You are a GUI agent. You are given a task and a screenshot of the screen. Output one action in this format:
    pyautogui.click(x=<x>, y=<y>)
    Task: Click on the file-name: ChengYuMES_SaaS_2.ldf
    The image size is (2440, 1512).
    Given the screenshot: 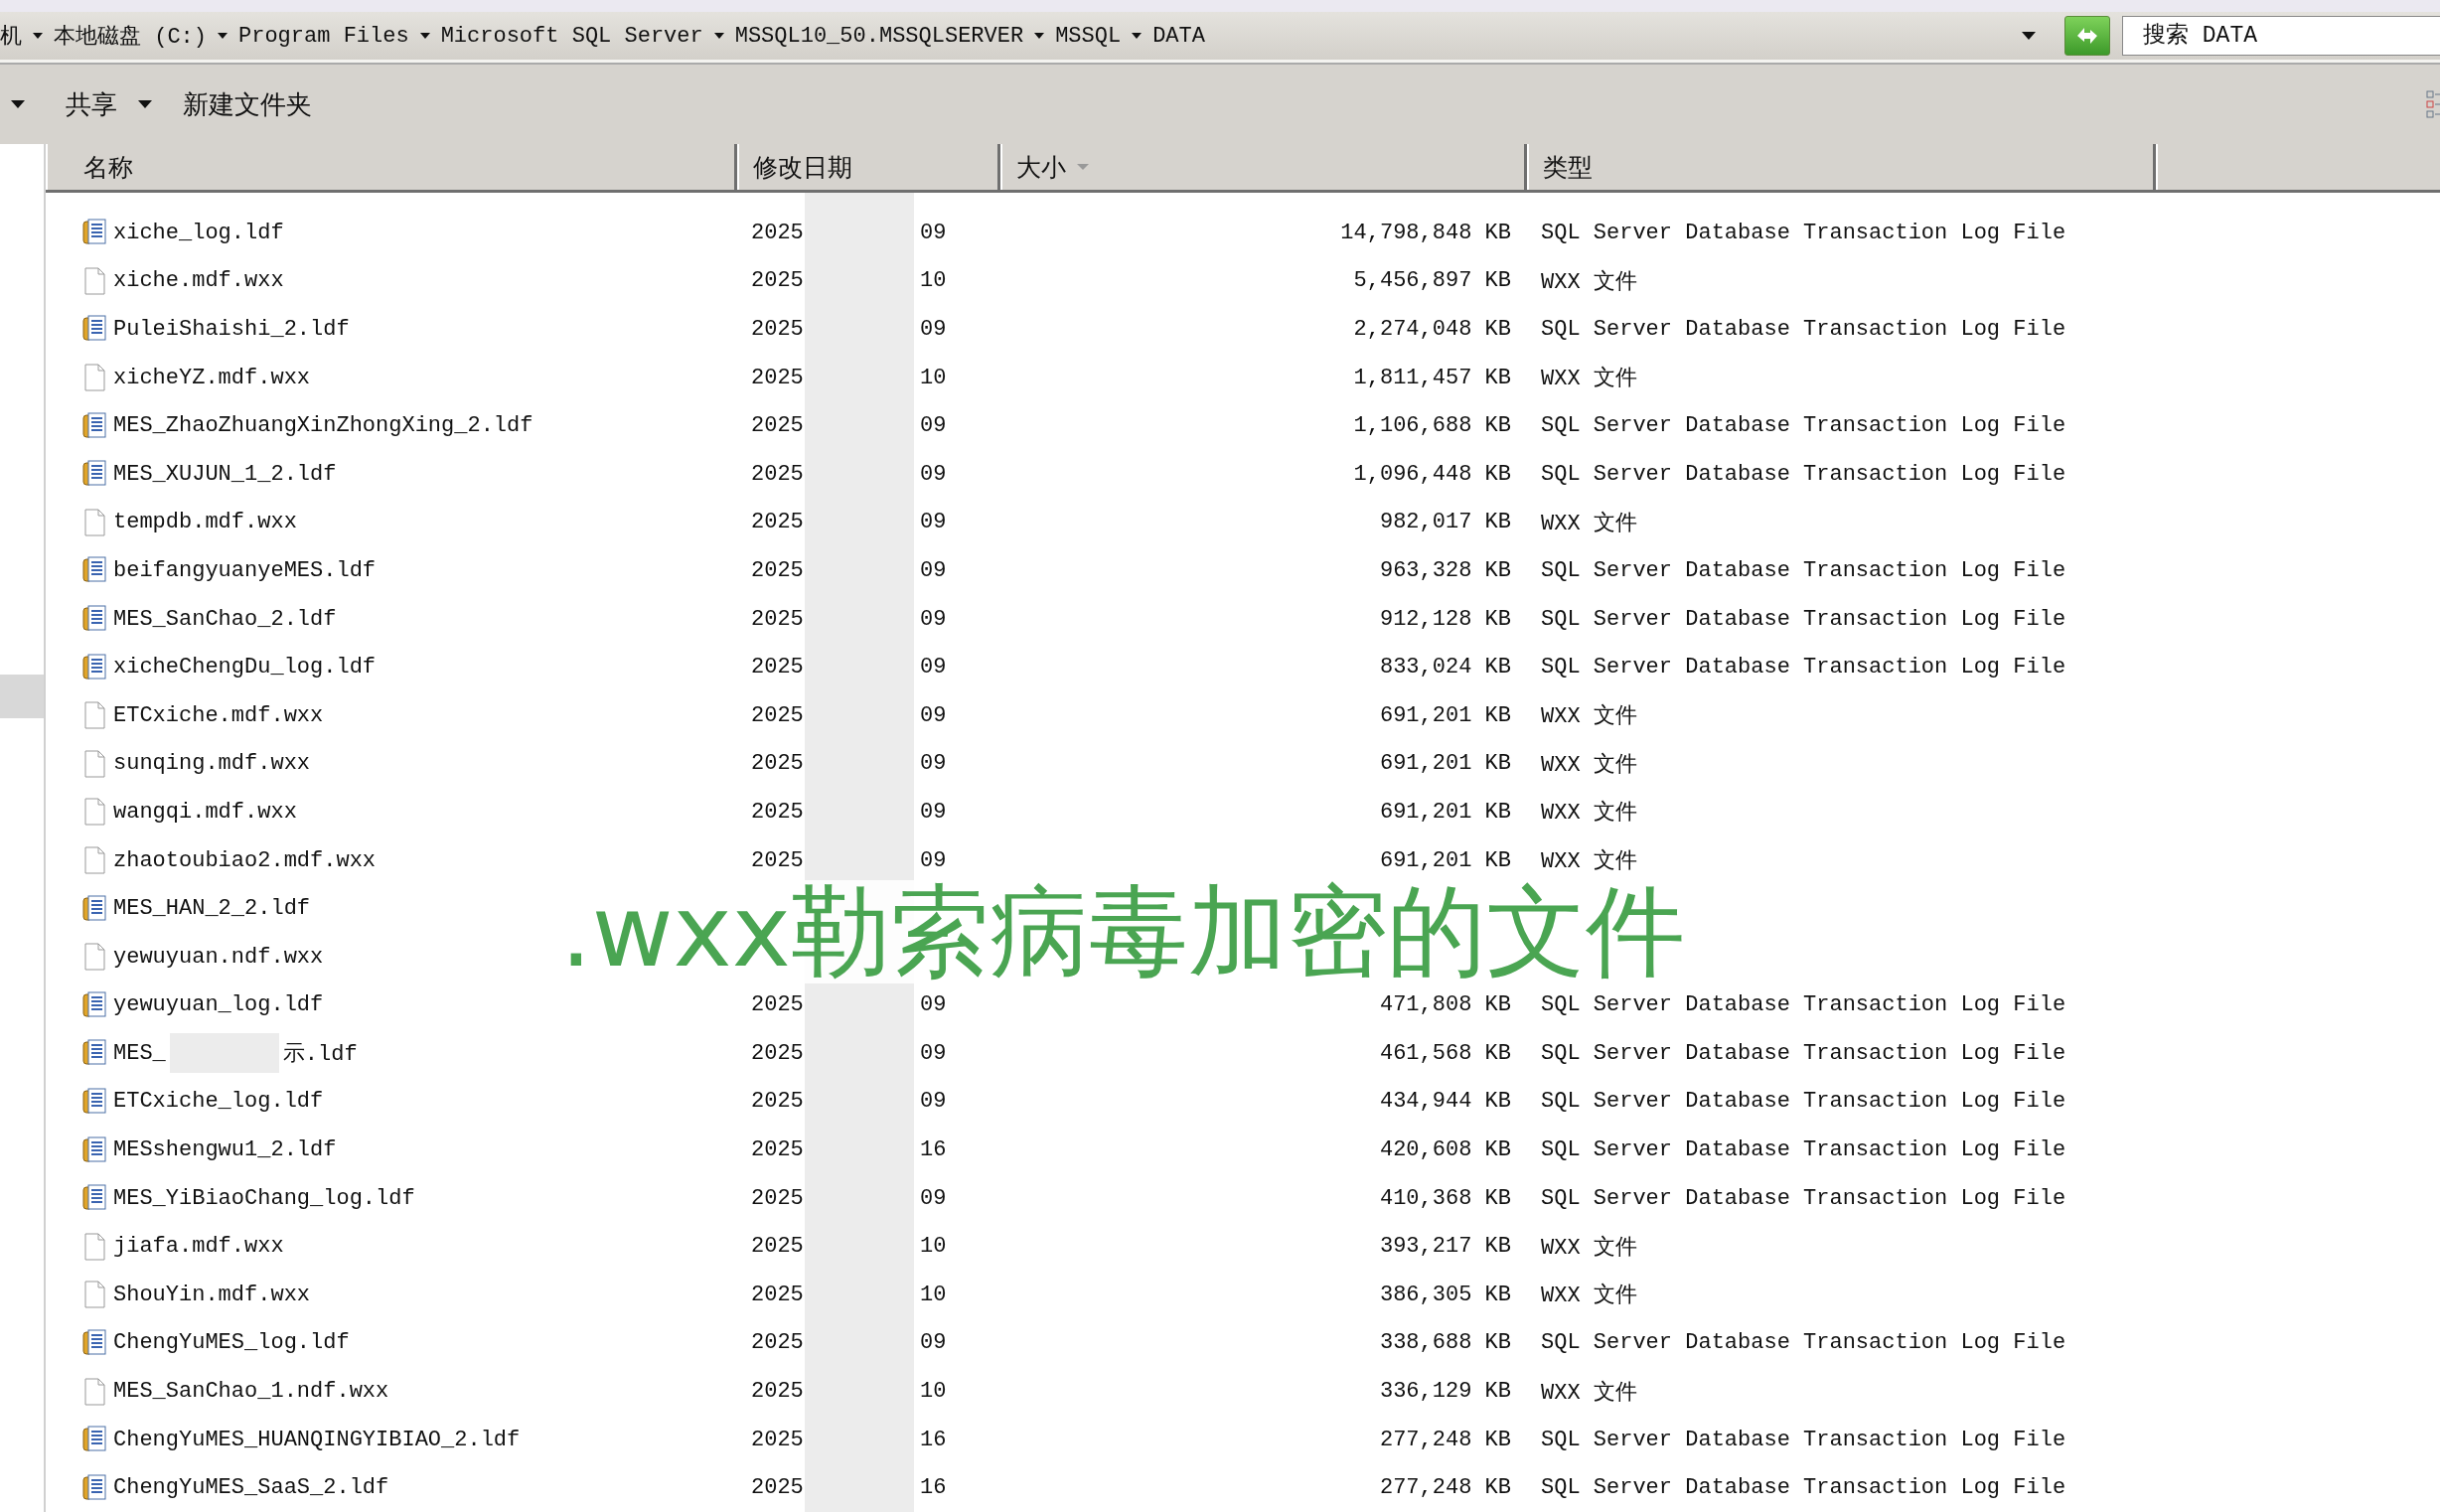 What is the action you would take?
    pyautogui.click(x=251, y=1488)
    